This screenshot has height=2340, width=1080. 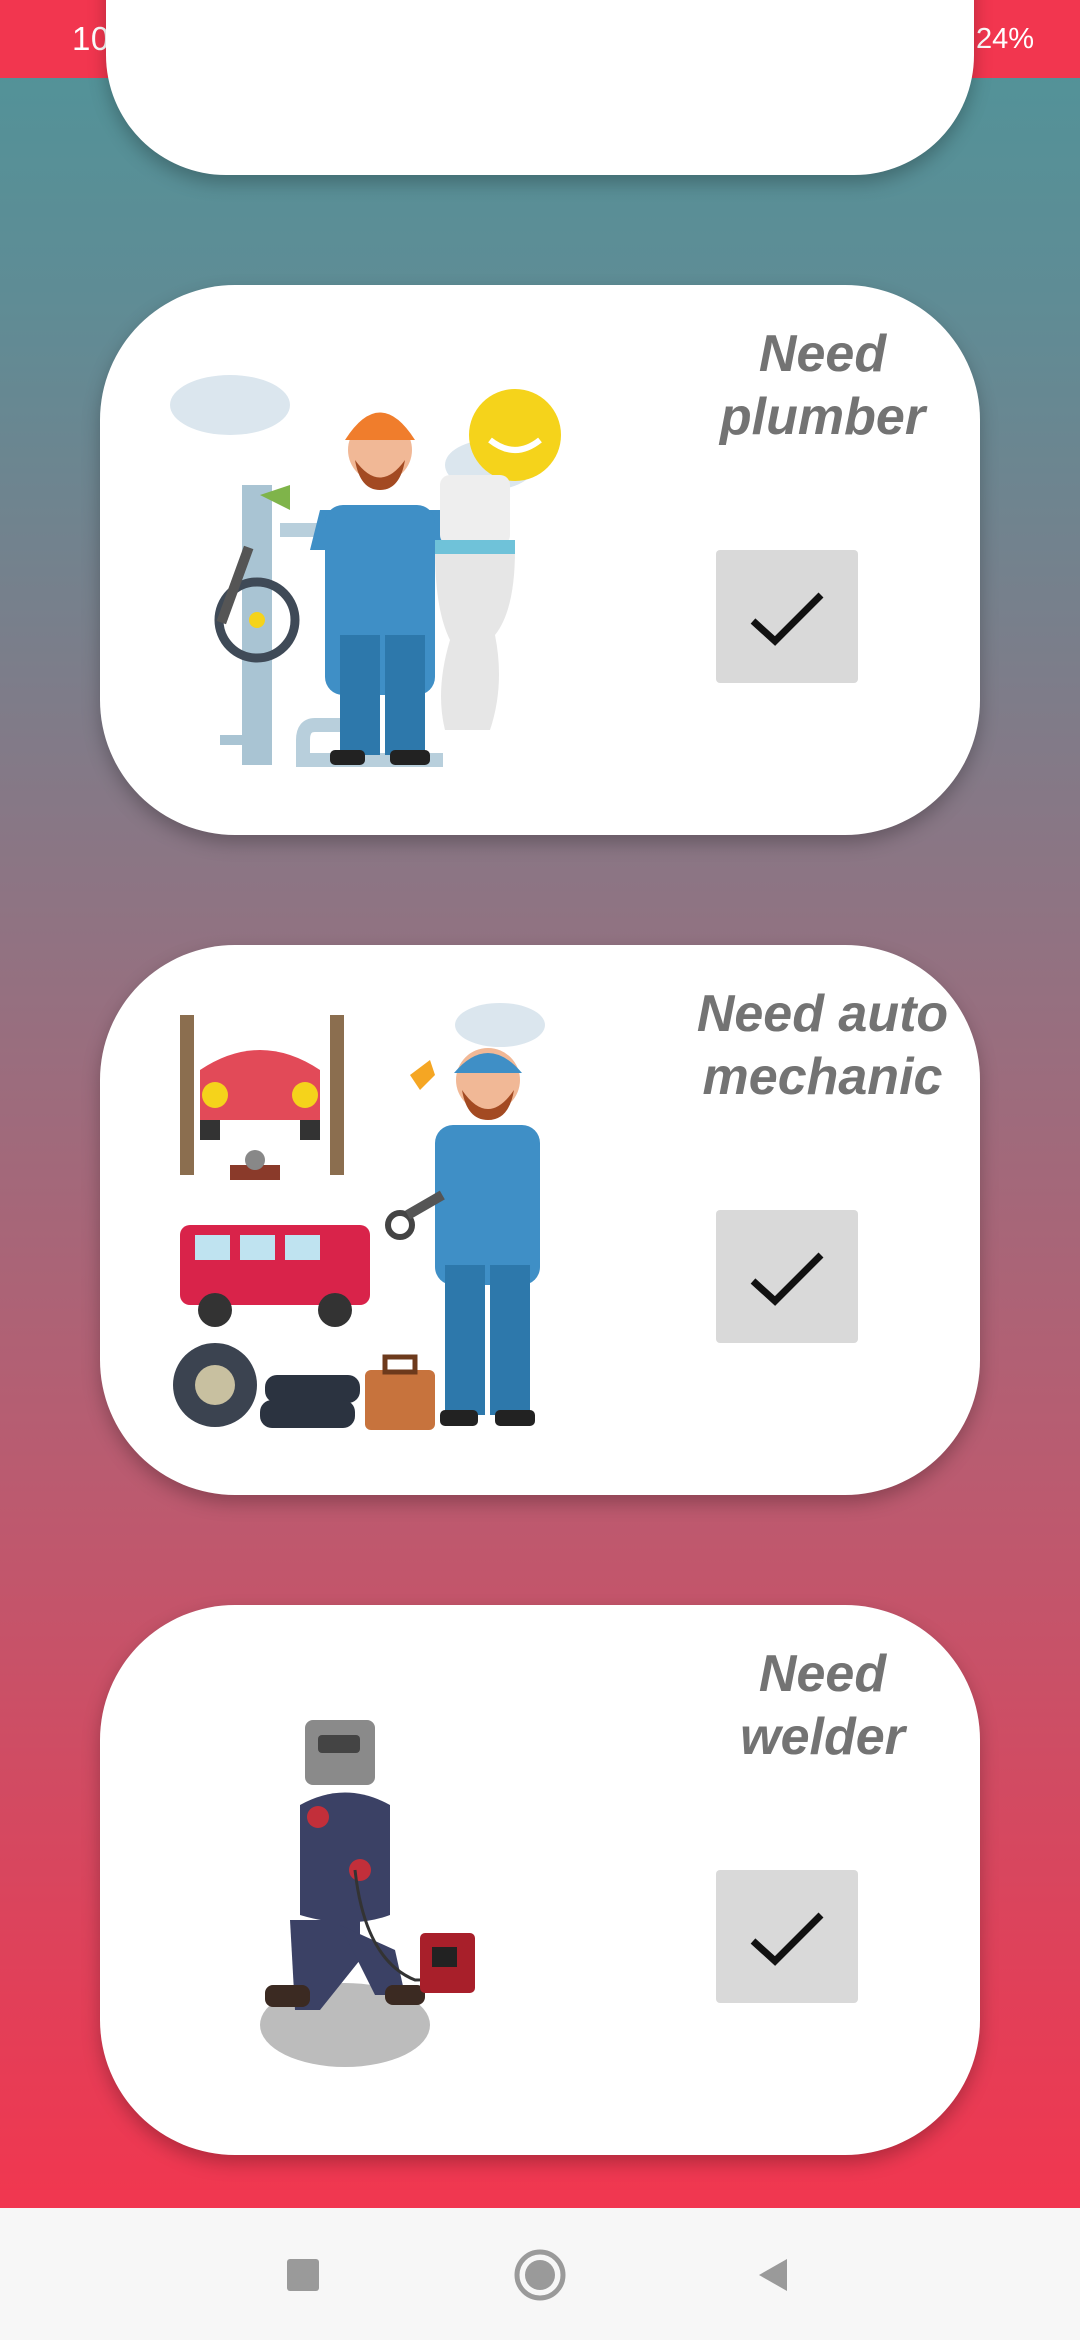 What do you see at coordinates (822, 385) in the screenshot?
I see `card-title: Need plumber` at bounding box center [822, 385].